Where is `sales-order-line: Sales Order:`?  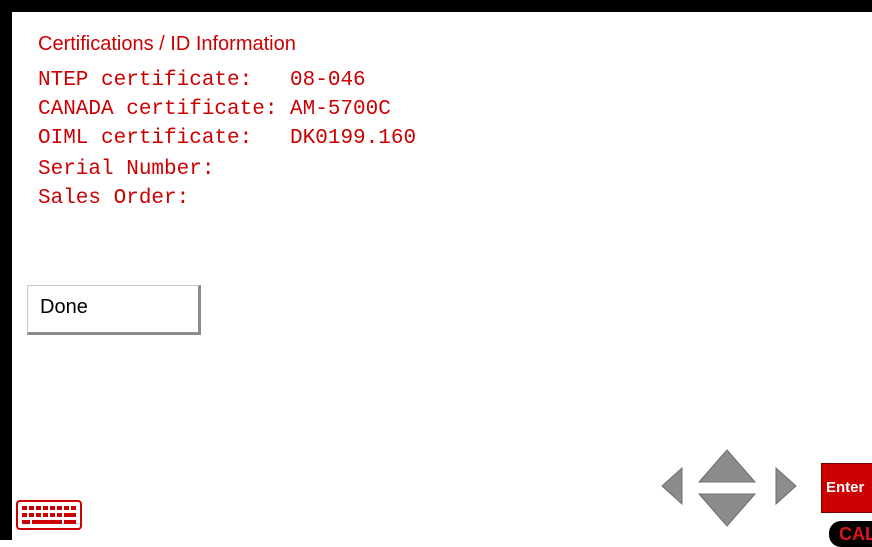
sales-order-line: Sales Order: is located at coordinates (114, 198).